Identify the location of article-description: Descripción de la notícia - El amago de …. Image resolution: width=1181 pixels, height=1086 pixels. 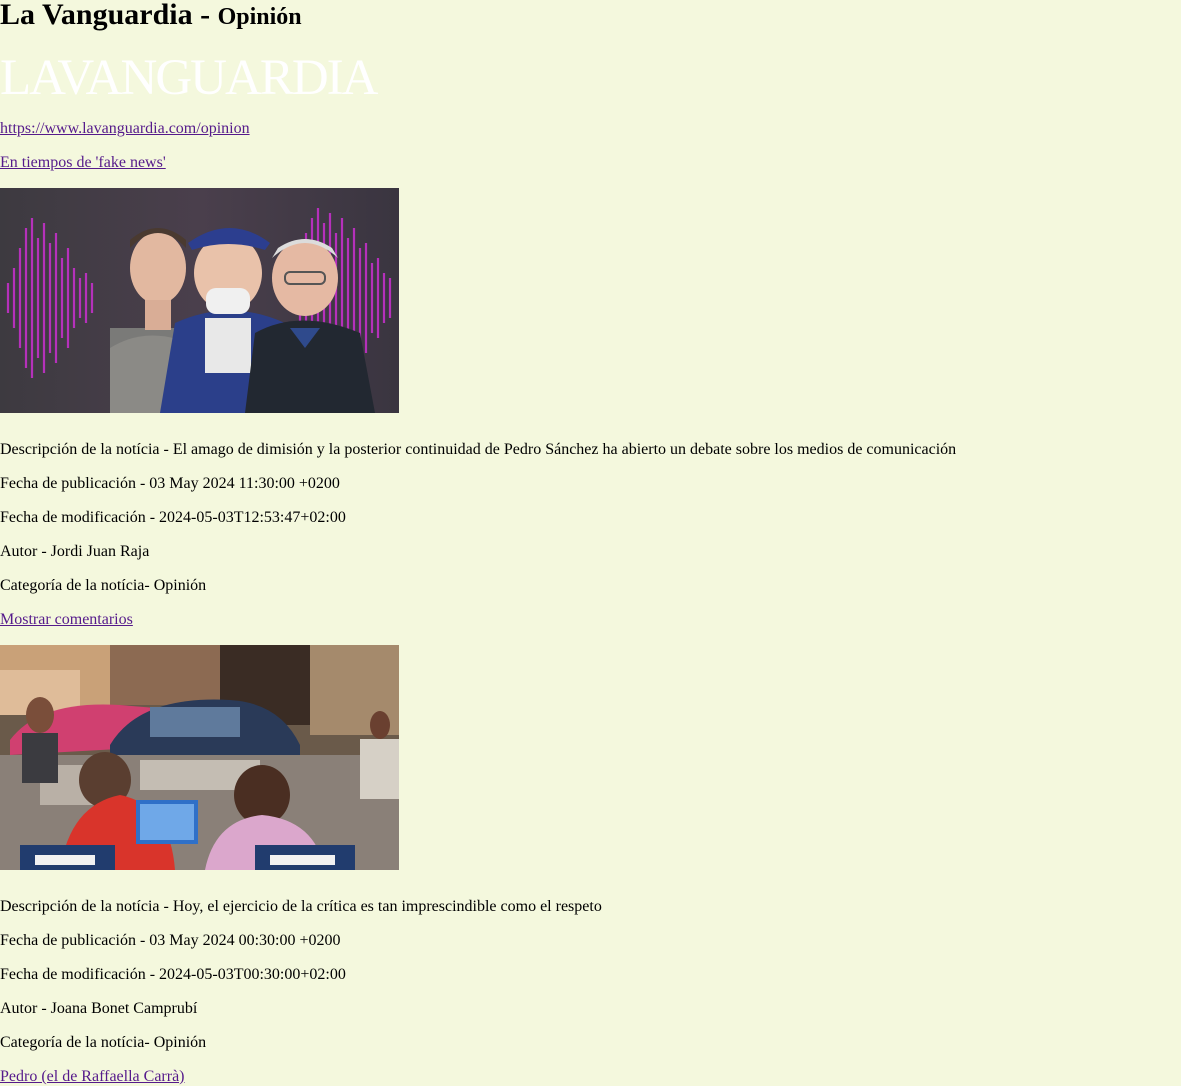
(478, 449).